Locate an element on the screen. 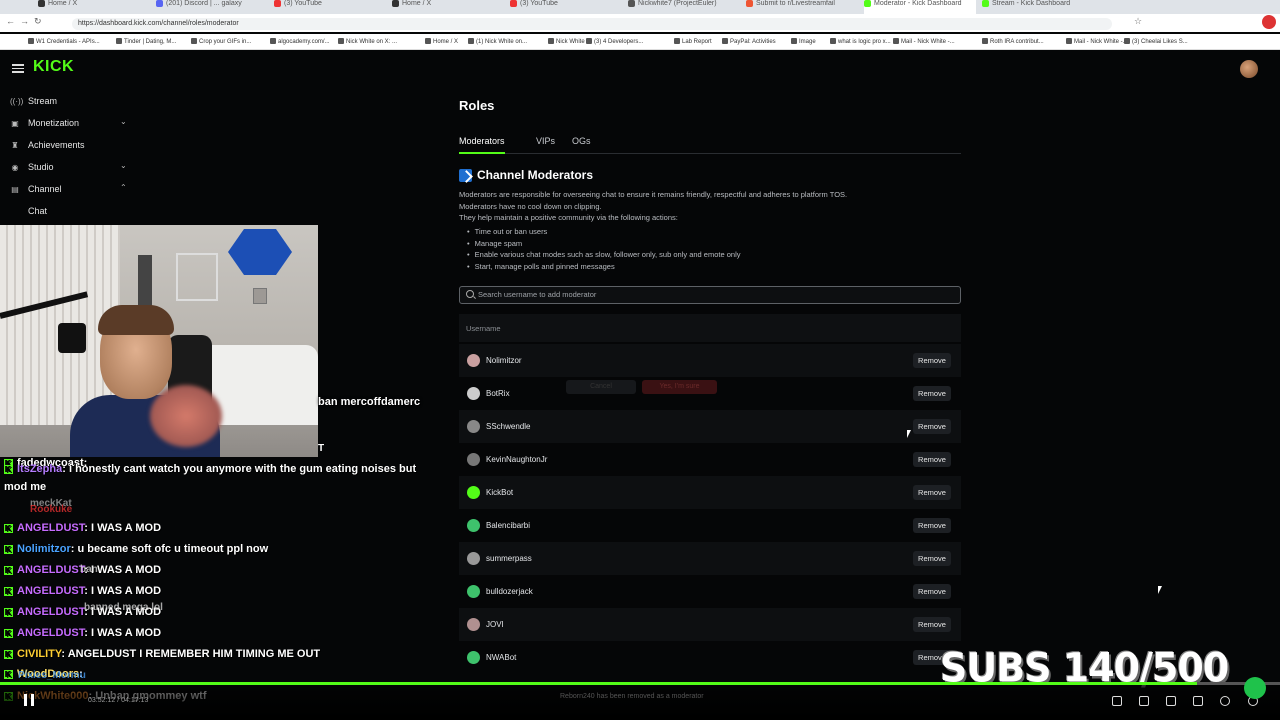 The width and height of the screenshot is (1280, 720). bookmark-item: Nick White is located at coordinates (566, 41).